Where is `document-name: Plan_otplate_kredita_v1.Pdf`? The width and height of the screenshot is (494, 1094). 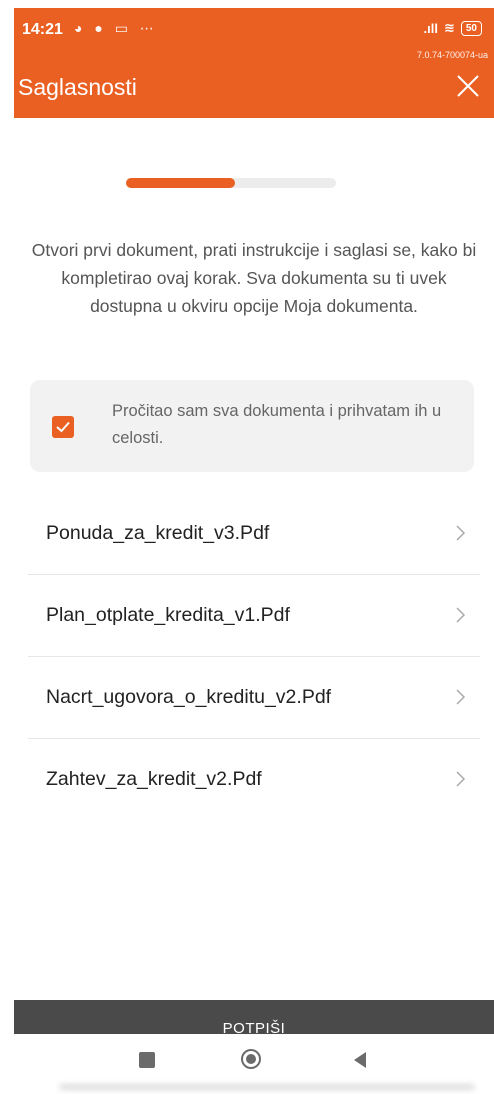 document-name: Plan_otplate_kredita_v1.Pdf is located at coordinates (168, 615).